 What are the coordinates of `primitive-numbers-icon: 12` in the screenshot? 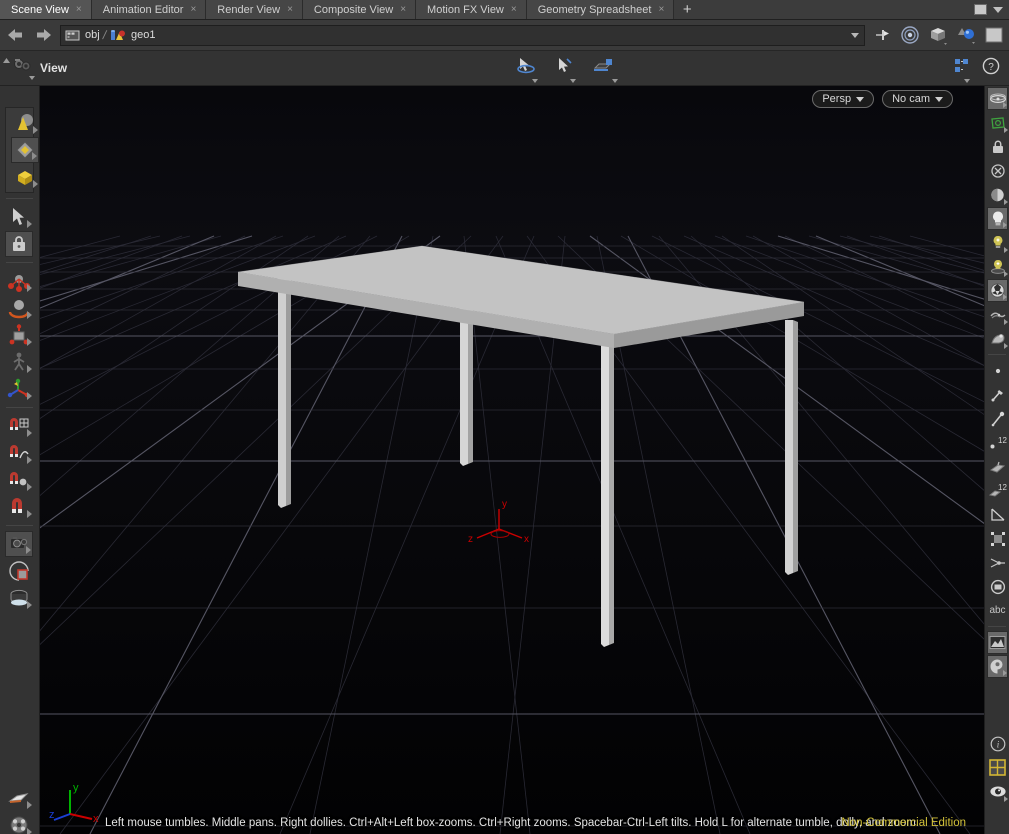 It's located at (997, 490).